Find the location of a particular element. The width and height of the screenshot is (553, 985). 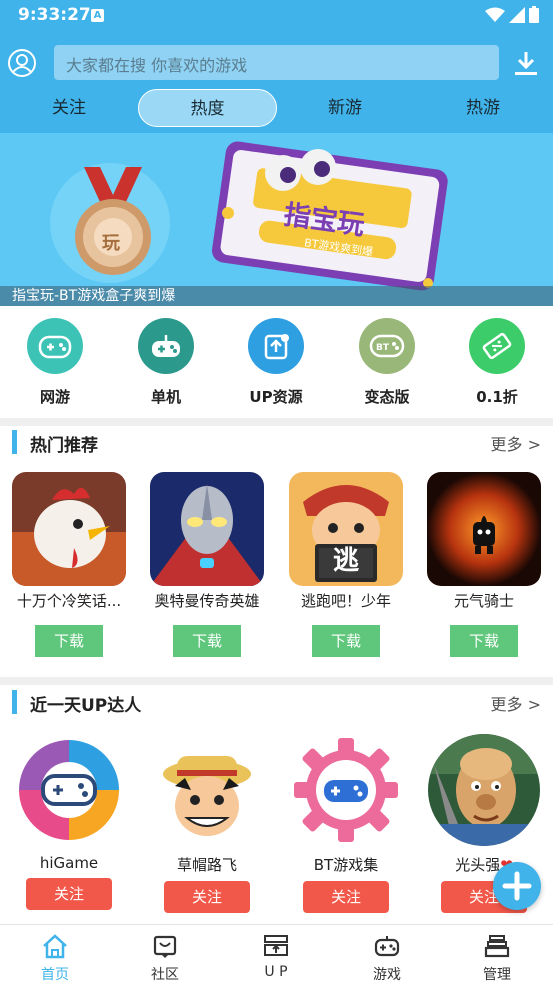

nav-label: 社区 is located at coordinates (165, 975).